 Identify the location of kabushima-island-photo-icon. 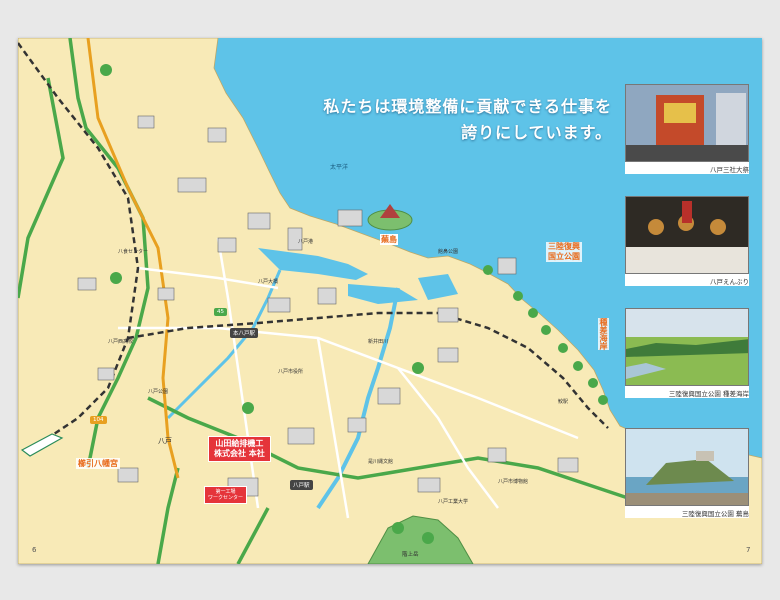
(687, 467).